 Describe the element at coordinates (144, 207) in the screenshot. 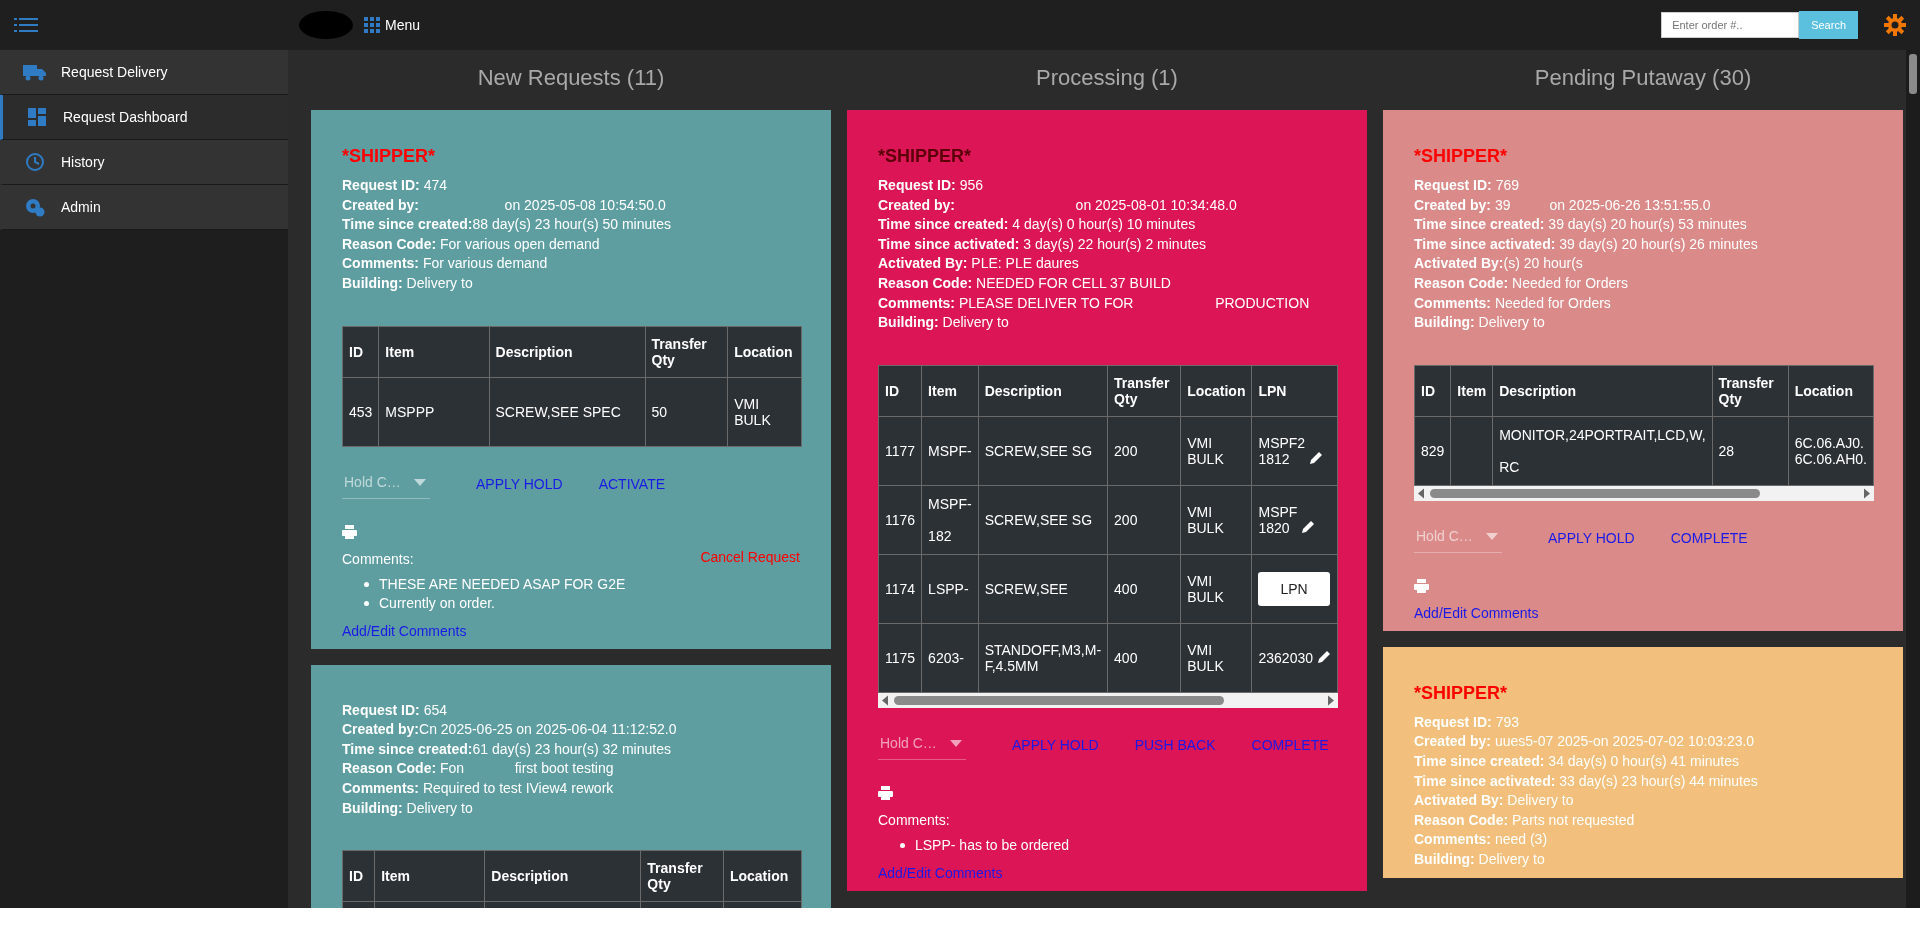

I see `sidebar-item: Admin` at that location.